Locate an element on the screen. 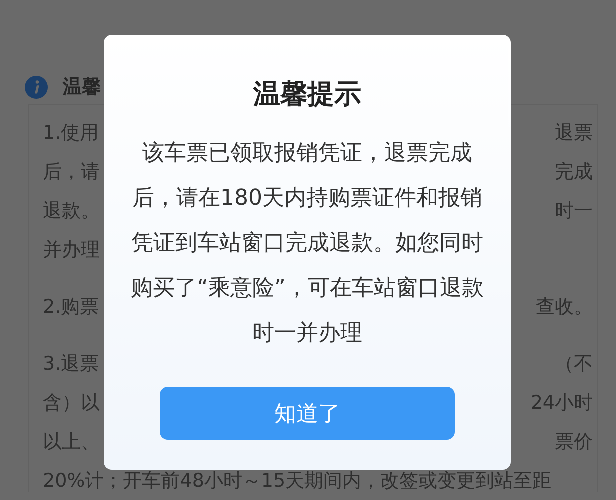 The width and height of the screenshot is (616, 500). notice-text: 完成 is located at coordinates (574, 172).